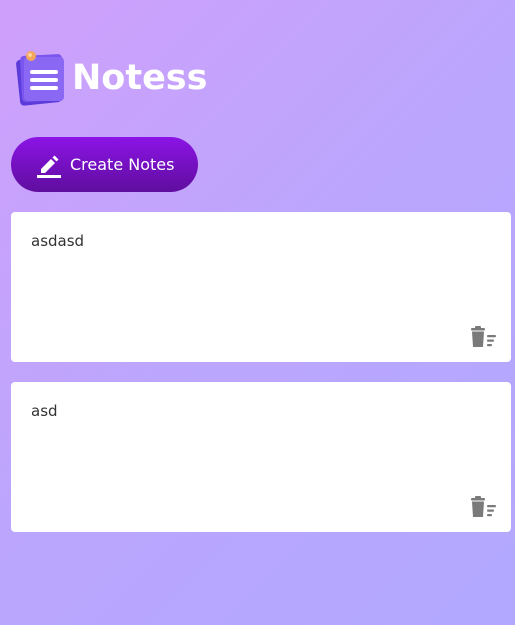 Image resolution: width=515 pixels, height=625 pixels. I want to click on app-title: Notess, so click(140, 78).